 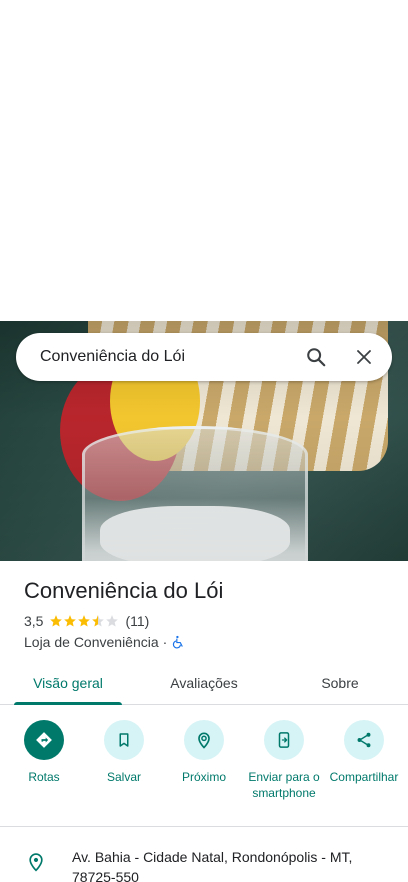 What do you see at coordinates (284, 760) in the screenshot?
I see `send-to-phone-button: Enviar para o smartphone` at bounding box center [284, 760].